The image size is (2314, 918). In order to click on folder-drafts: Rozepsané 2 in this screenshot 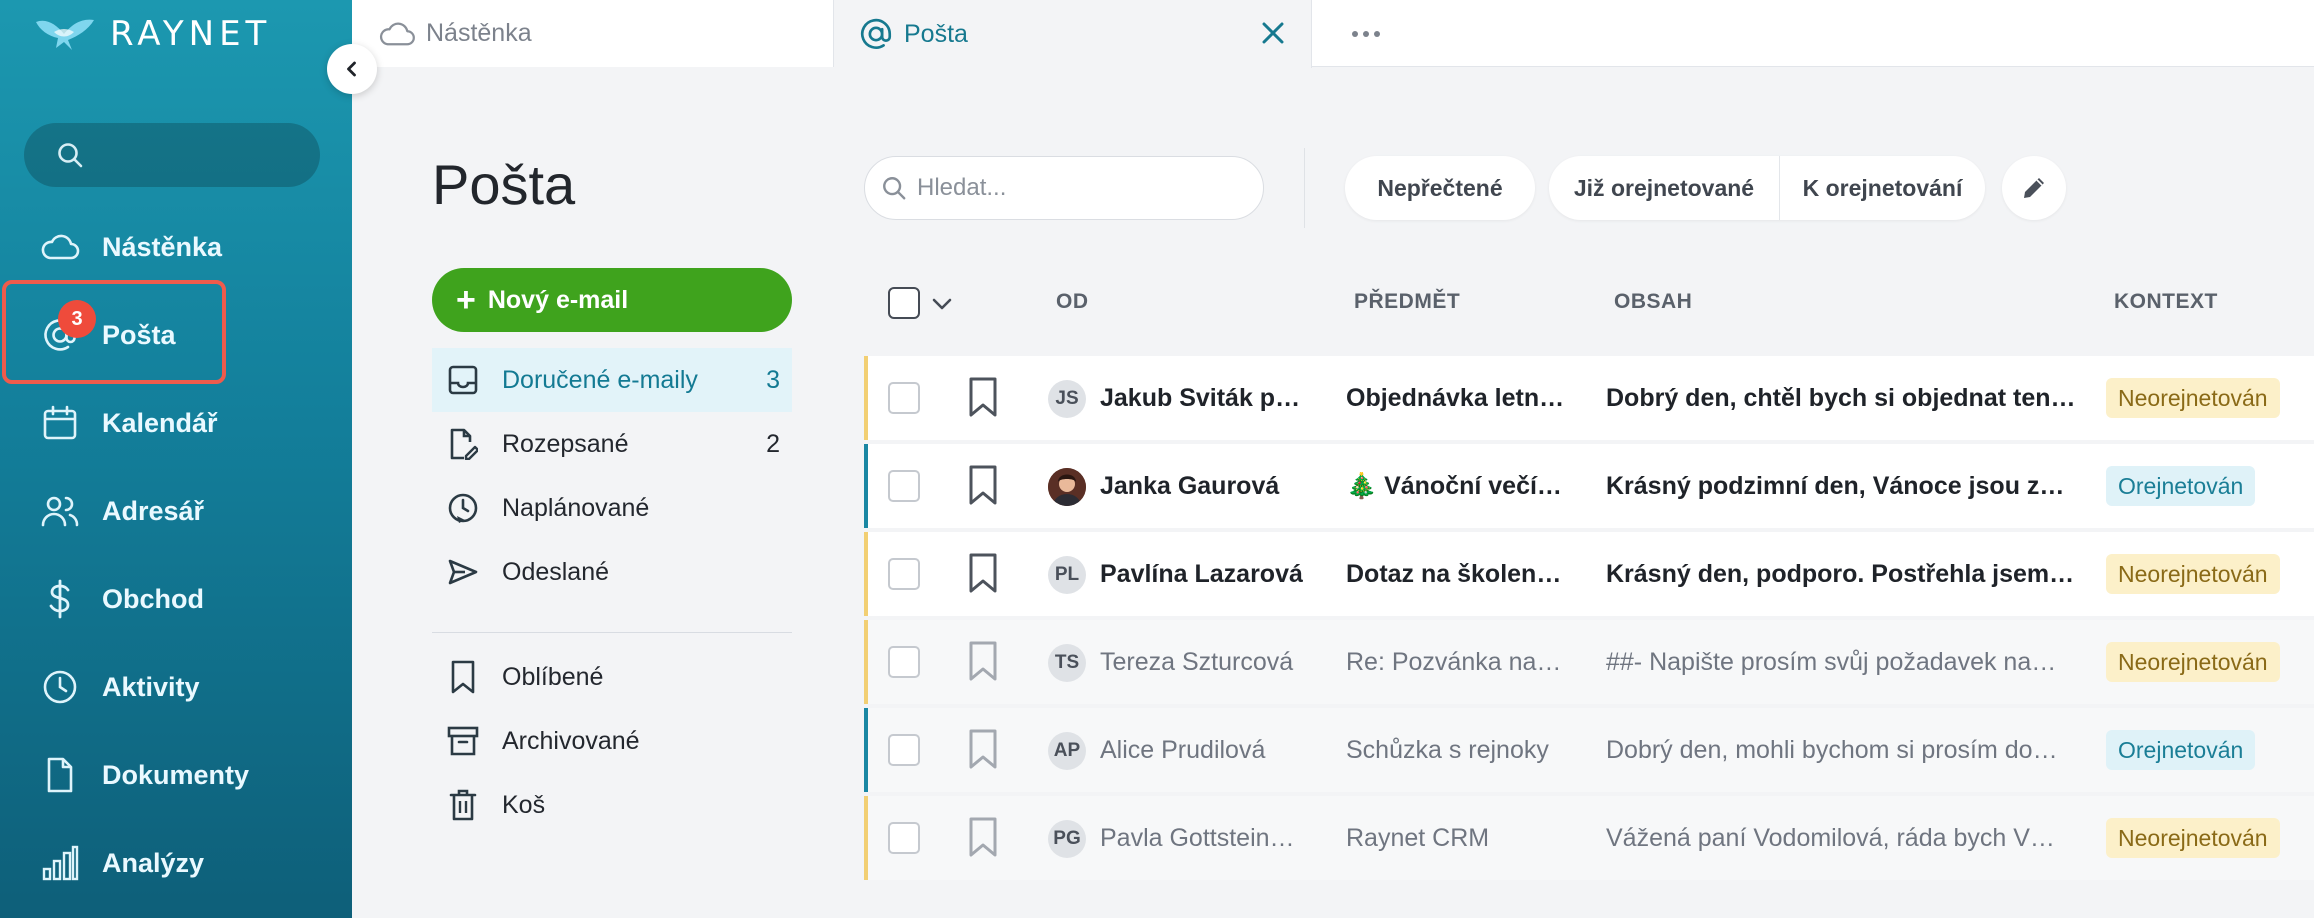, I will do `click(612, 444)`.